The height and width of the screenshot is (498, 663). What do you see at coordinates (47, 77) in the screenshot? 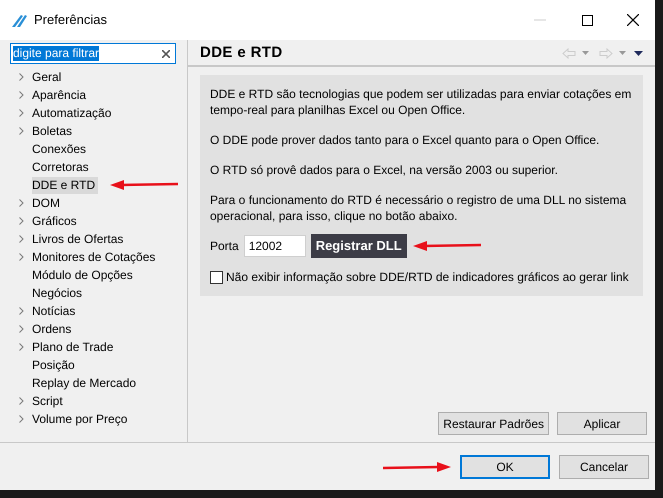
I see `tree-item: Geral` at bounding box center [47, 77].